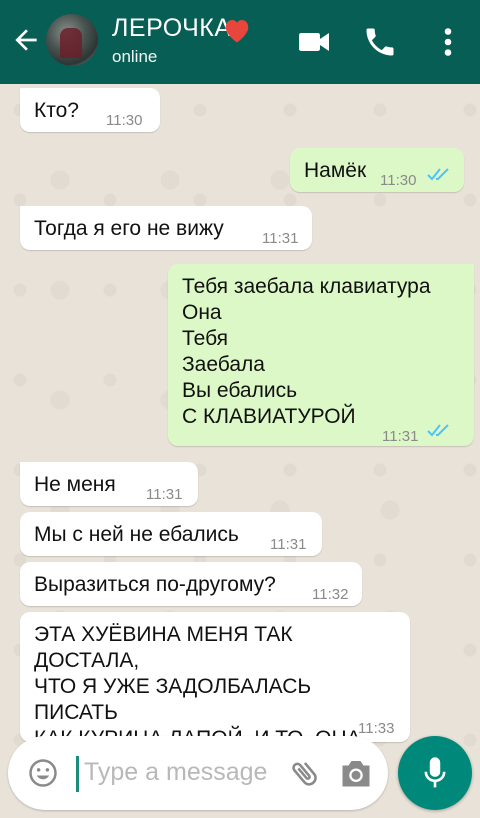 The height and width of the screenshot is (818, 480). What do you see at coordinates (305, 773) in the screenshot?
I see `attach-icon` at bounding box center [305, 773].